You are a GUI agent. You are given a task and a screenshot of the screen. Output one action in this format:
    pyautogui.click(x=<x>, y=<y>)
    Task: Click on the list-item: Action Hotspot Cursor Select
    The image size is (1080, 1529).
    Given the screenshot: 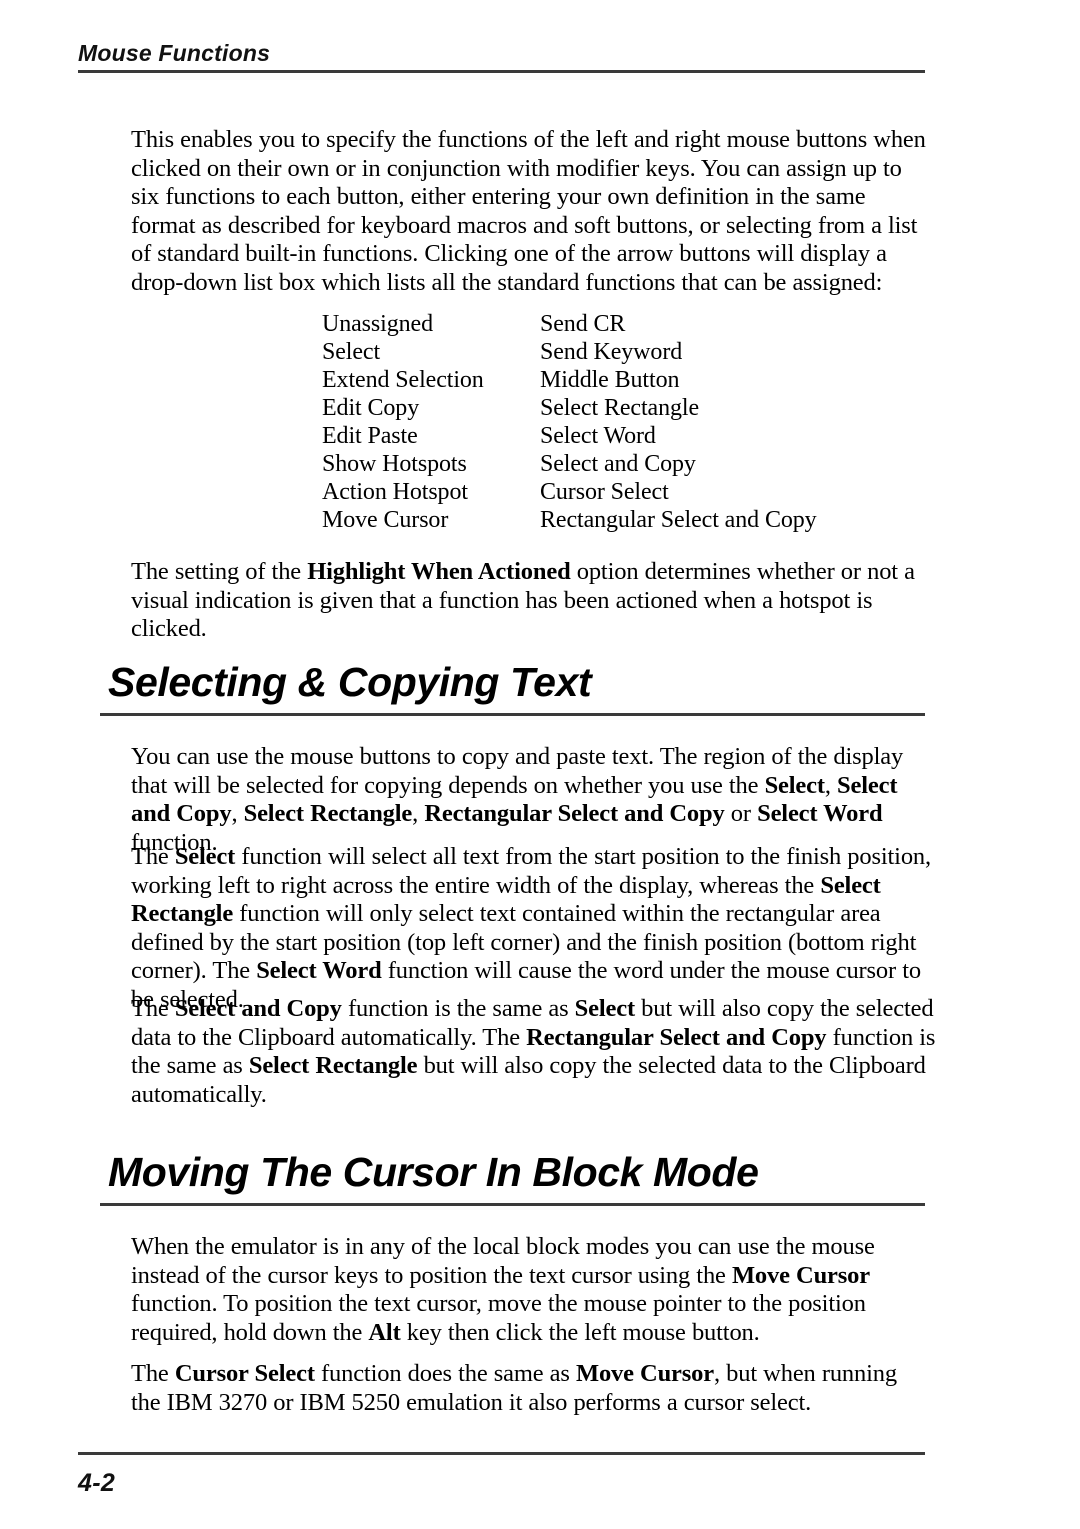 What is the action you would take?
    pyautogui.click(x=632, y=492)
    